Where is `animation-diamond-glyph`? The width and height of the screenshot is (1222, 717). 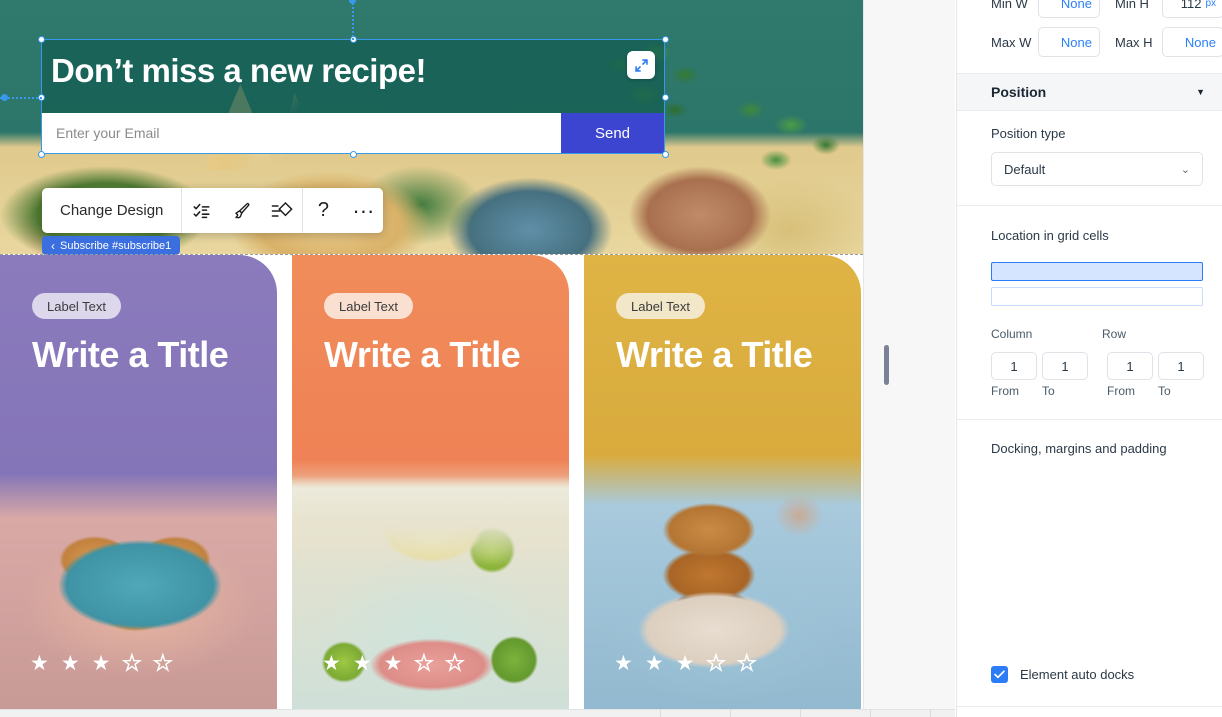 animation-diamond-glyph is located at coordinates (283, 209).